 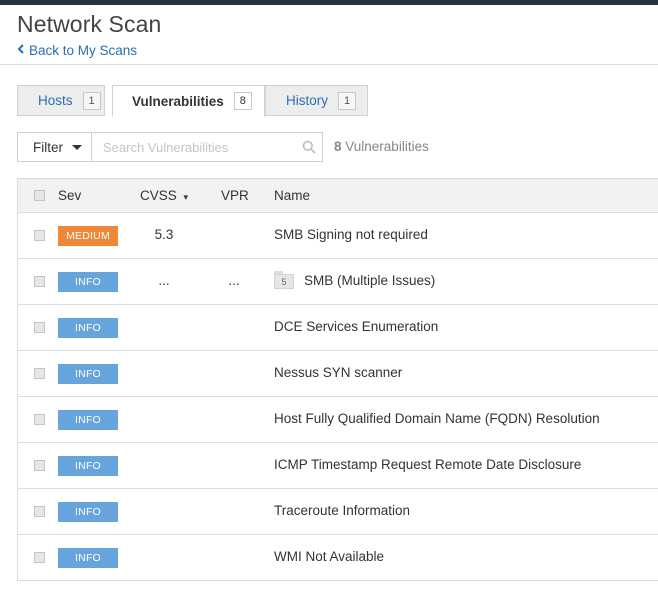 What do you see at coordinates (39, 195) in the screenshot?
I see `select-all-checkbox` at bounding box center [39, 195].